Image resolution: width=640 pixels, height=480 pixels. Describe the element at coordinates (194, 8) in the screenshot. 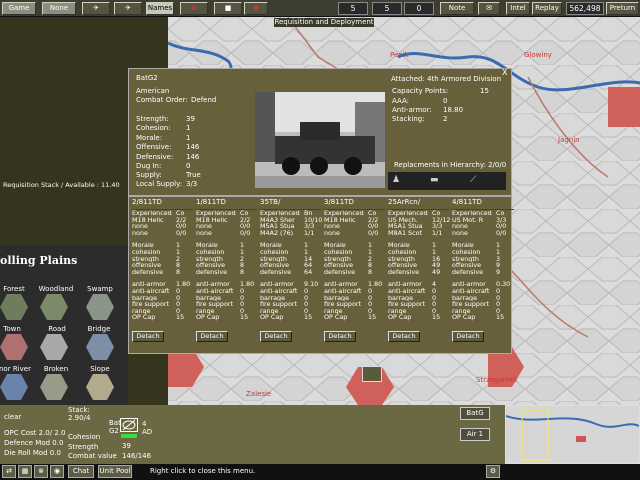

I see `flower-icon: ✿` at that location.